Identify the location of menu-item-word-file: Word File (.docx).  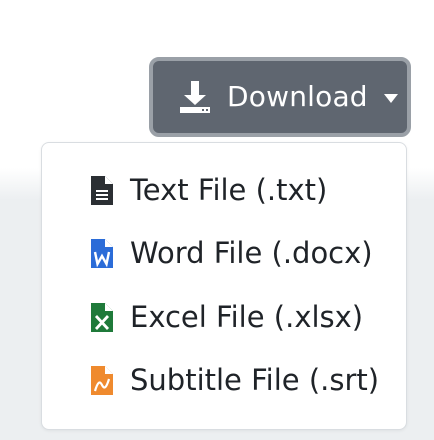
(231, 253).